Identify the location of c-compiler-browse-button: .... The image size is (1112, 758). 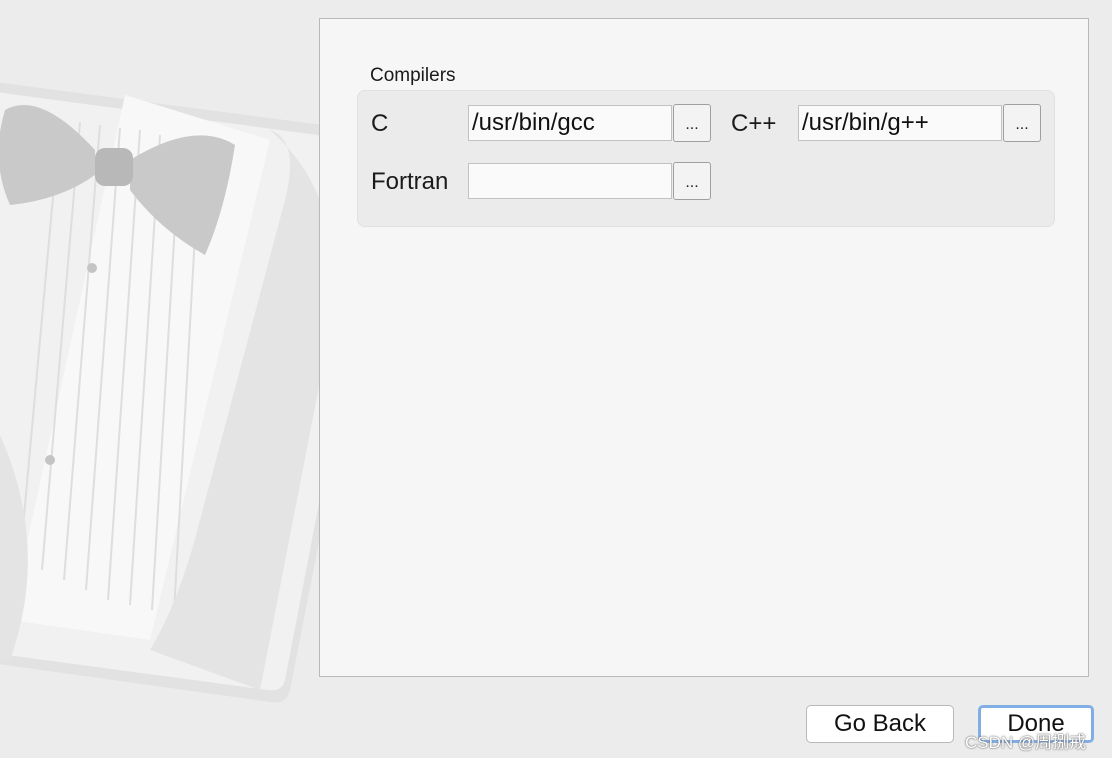
(692, 123).